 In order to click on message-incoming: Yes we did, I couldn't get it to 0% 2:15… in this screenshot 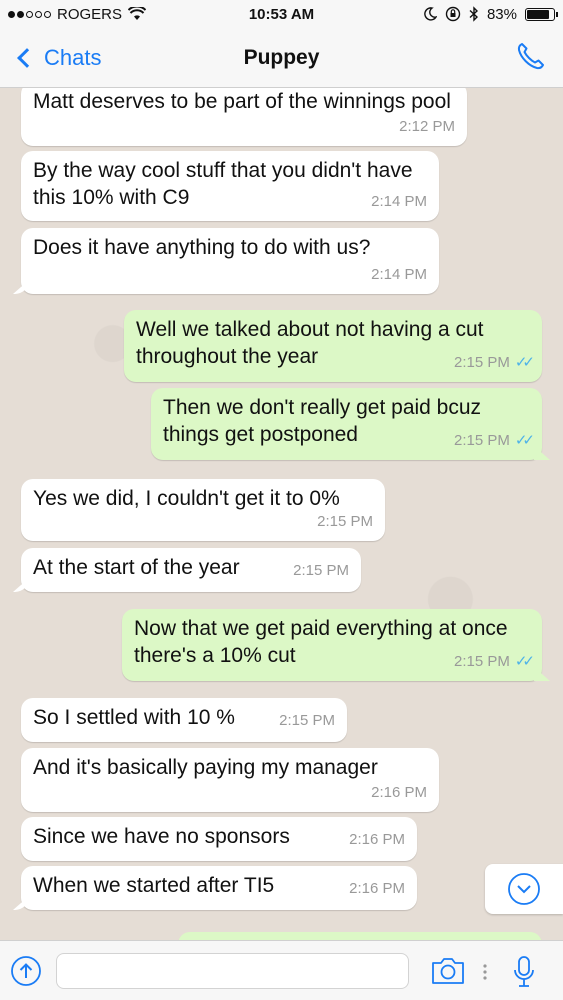, I will do `click(203, 510)`.